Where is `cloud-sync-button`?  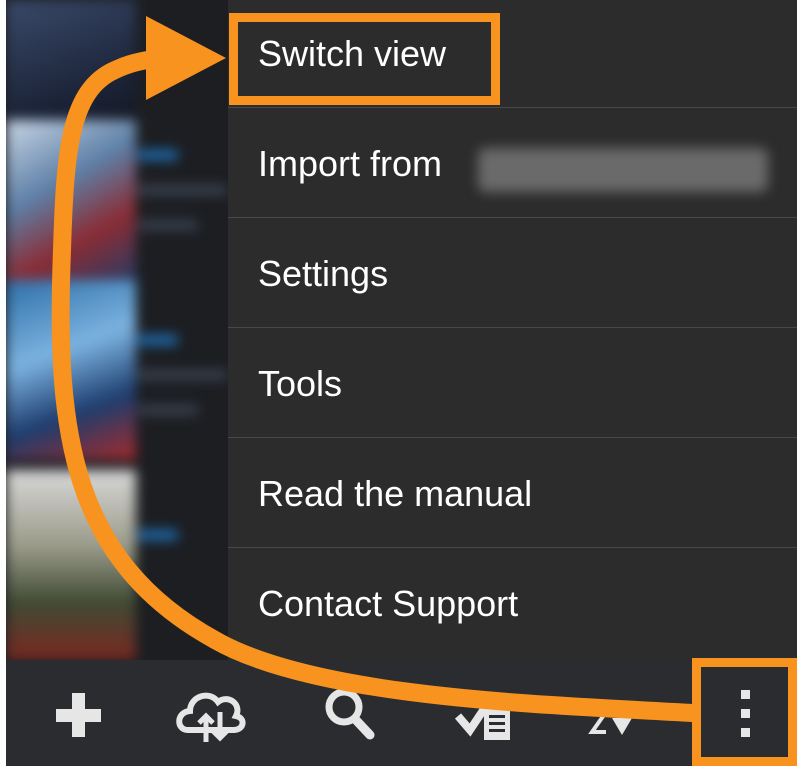 cloud-sync-button is located at coordinates (211, 713).